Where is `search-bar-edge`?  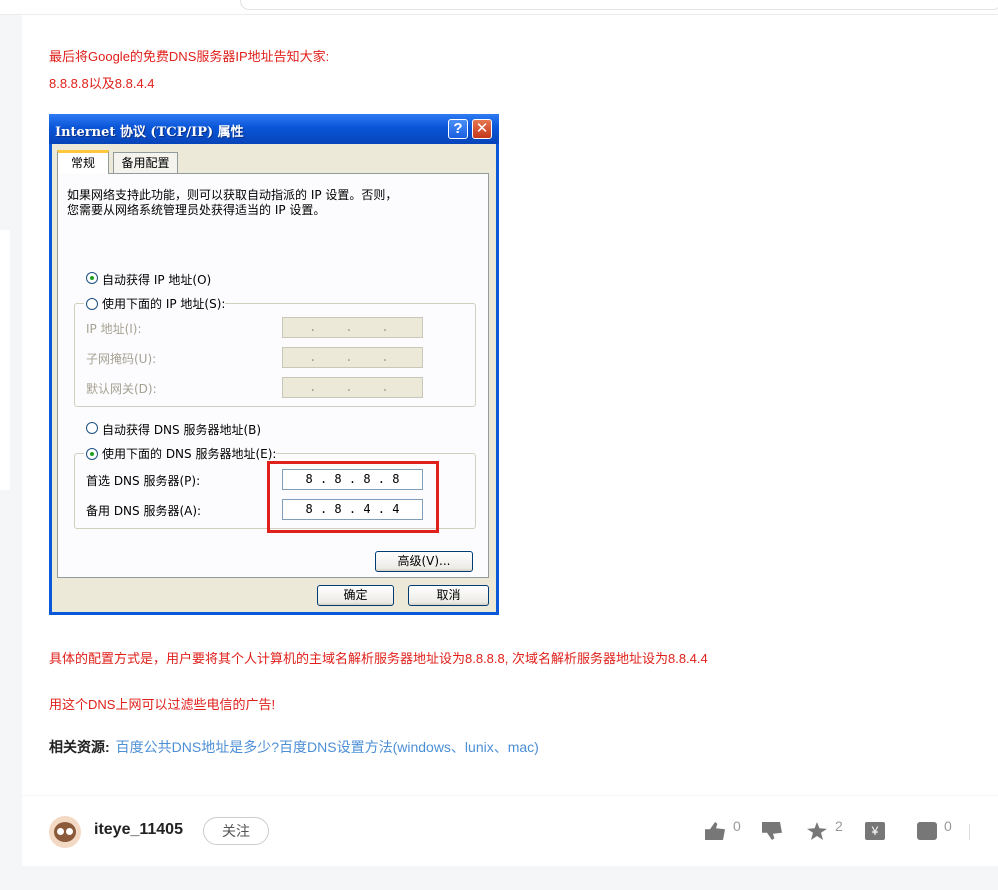 search-bar-edge is located at coordinates (619, 5).